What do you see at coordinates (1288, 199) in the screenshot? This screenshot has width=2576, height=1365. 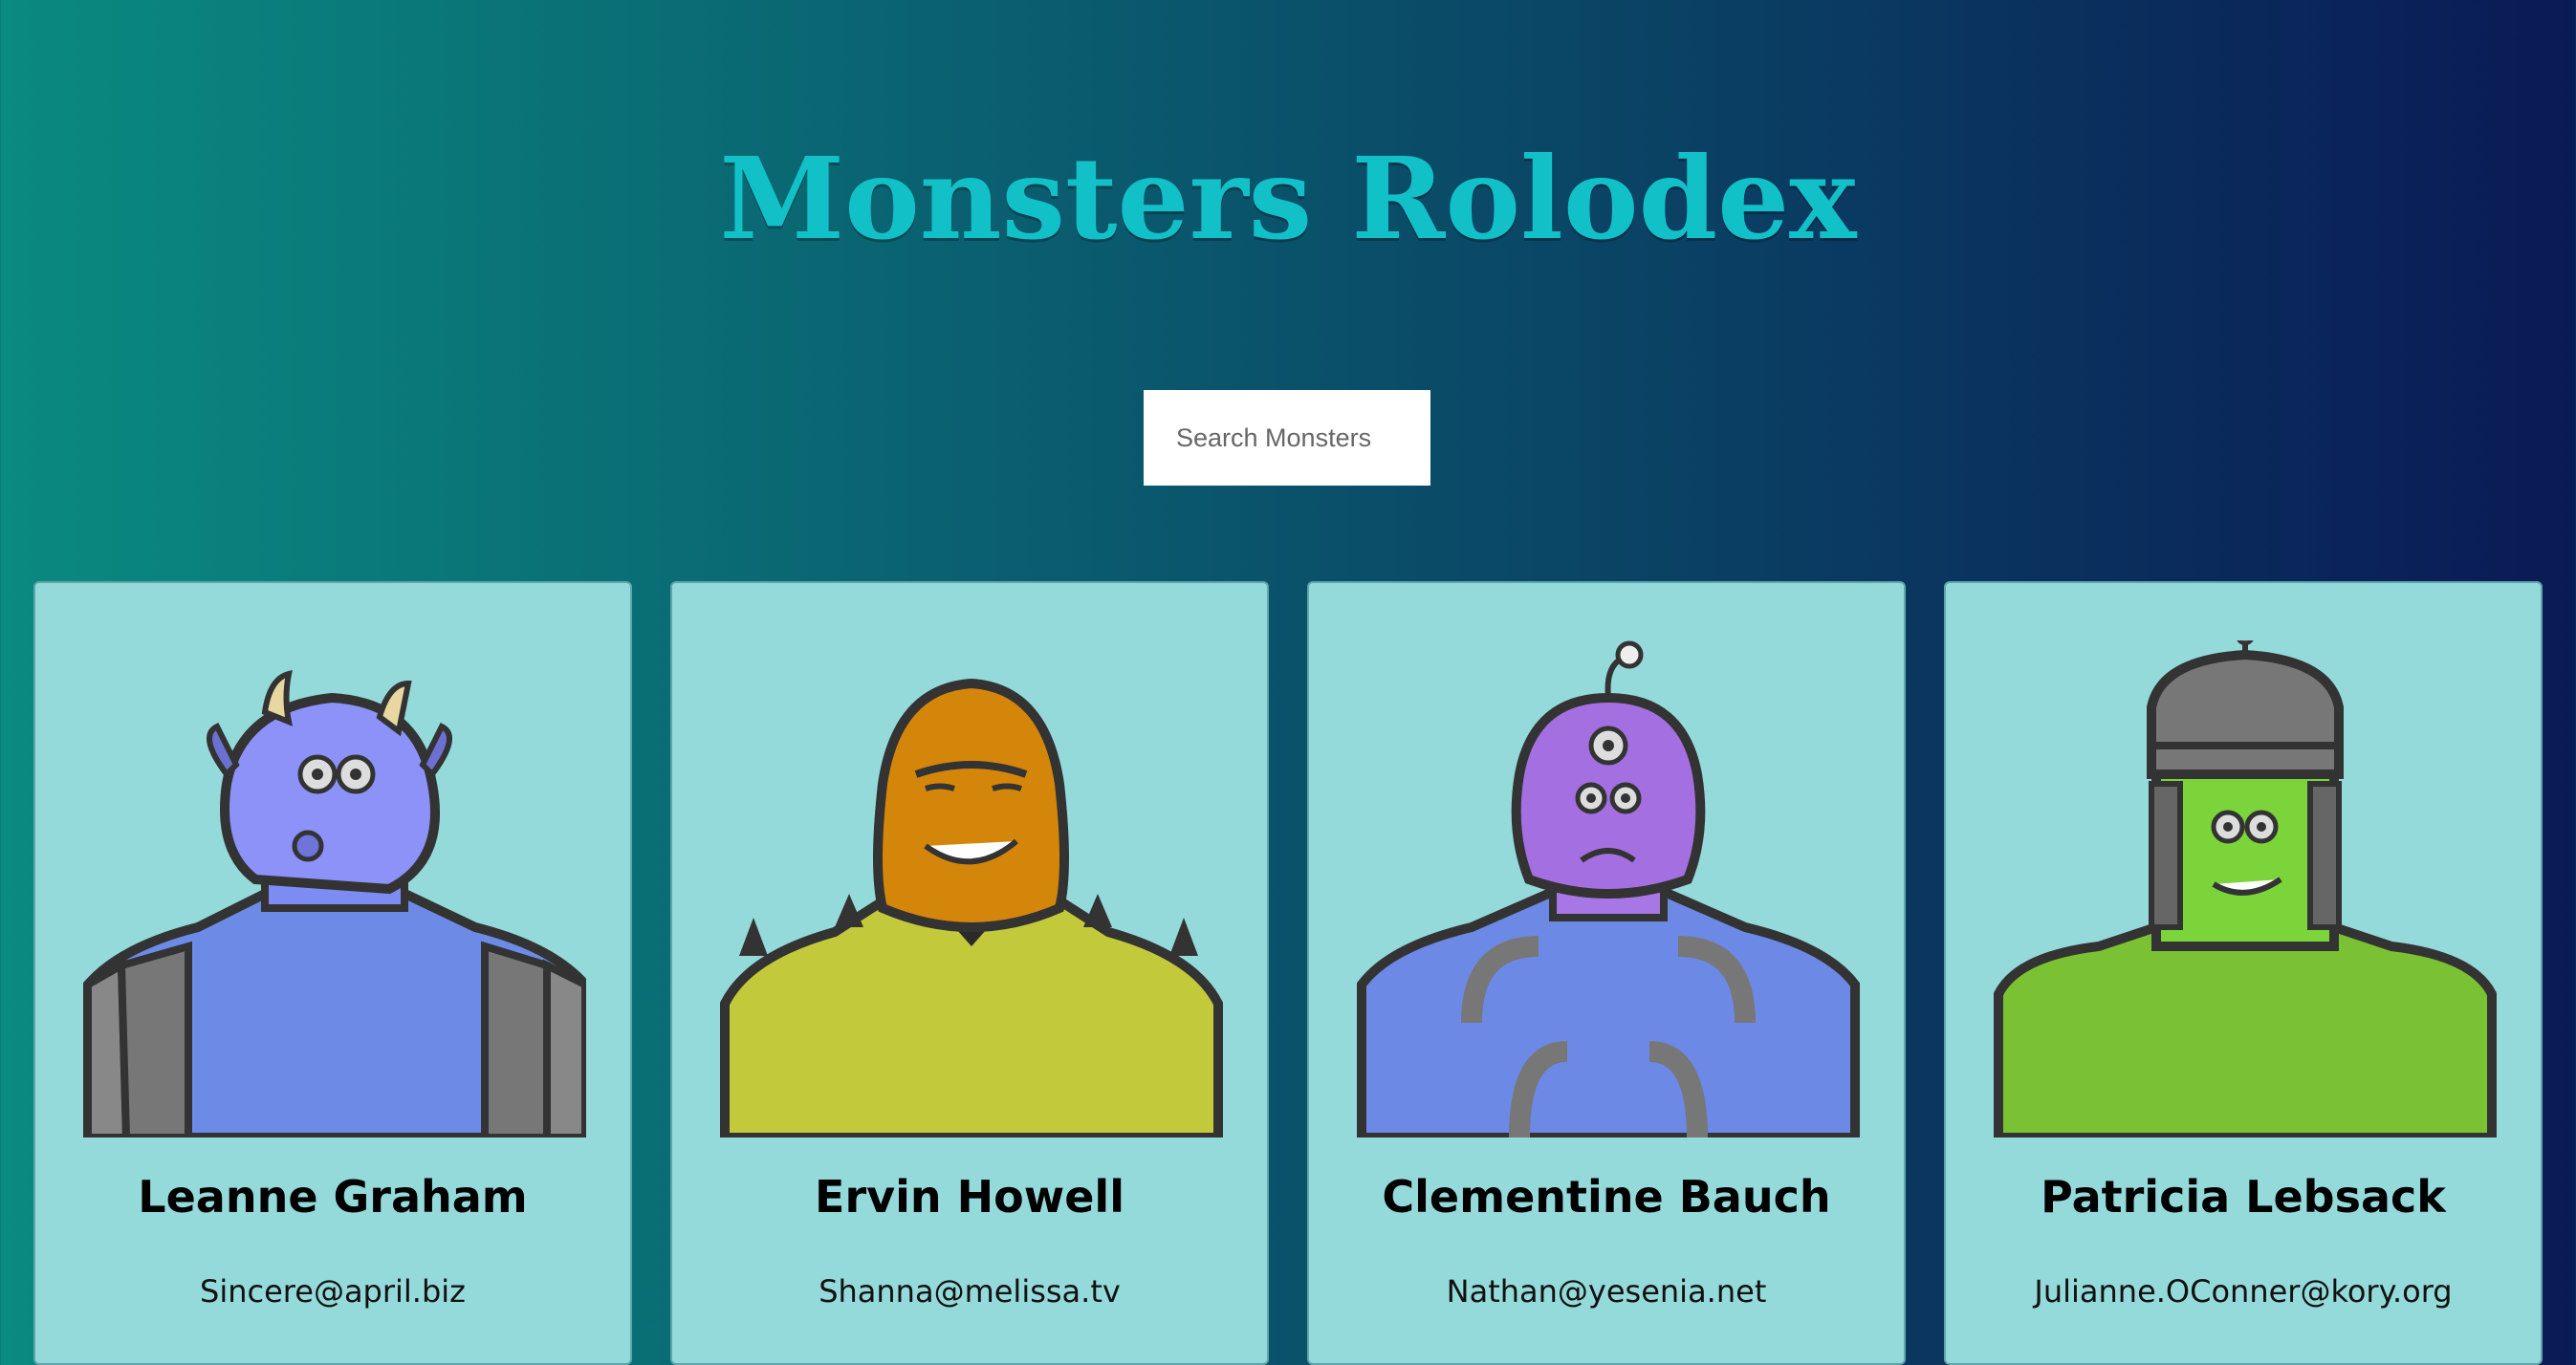 I see `page-title: Monsters Rolodex` at bounding box center [1288, 199].